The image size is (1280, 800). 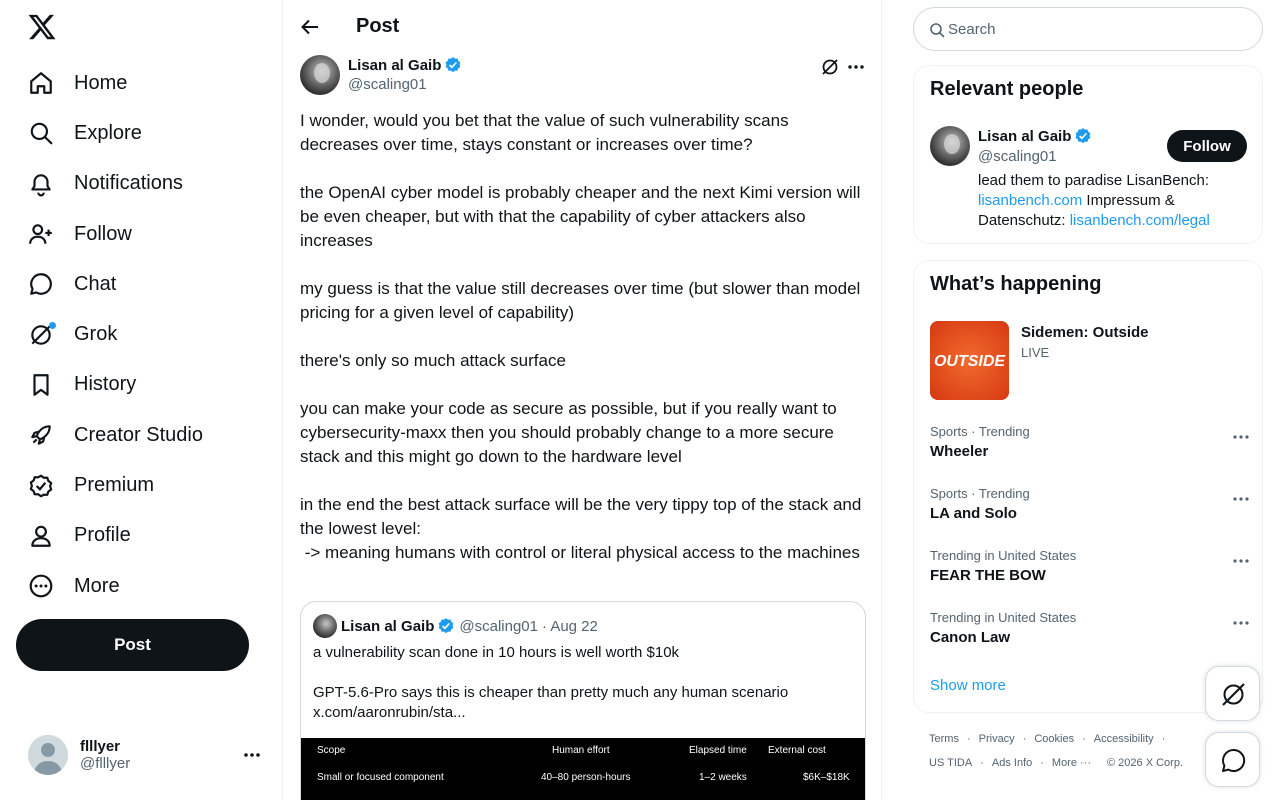 I want to click on trend-item: Sports · Trending LA and Solo, so click(x=1090, y=511).